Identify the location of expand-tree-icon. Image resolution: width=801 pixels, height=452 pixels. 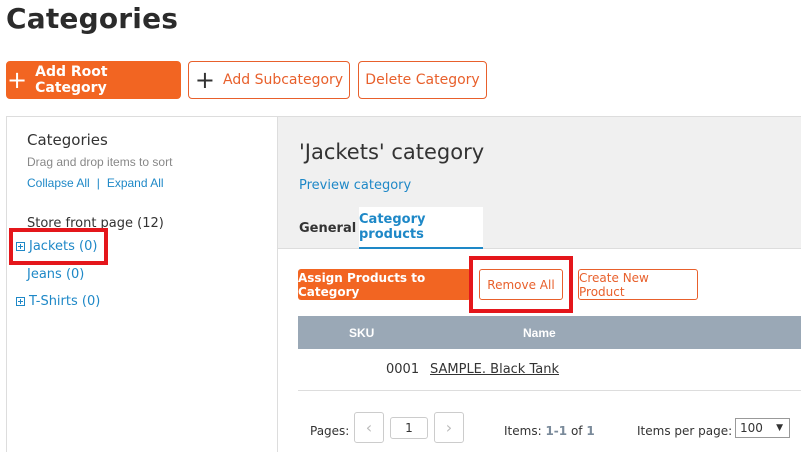
(20, 301).